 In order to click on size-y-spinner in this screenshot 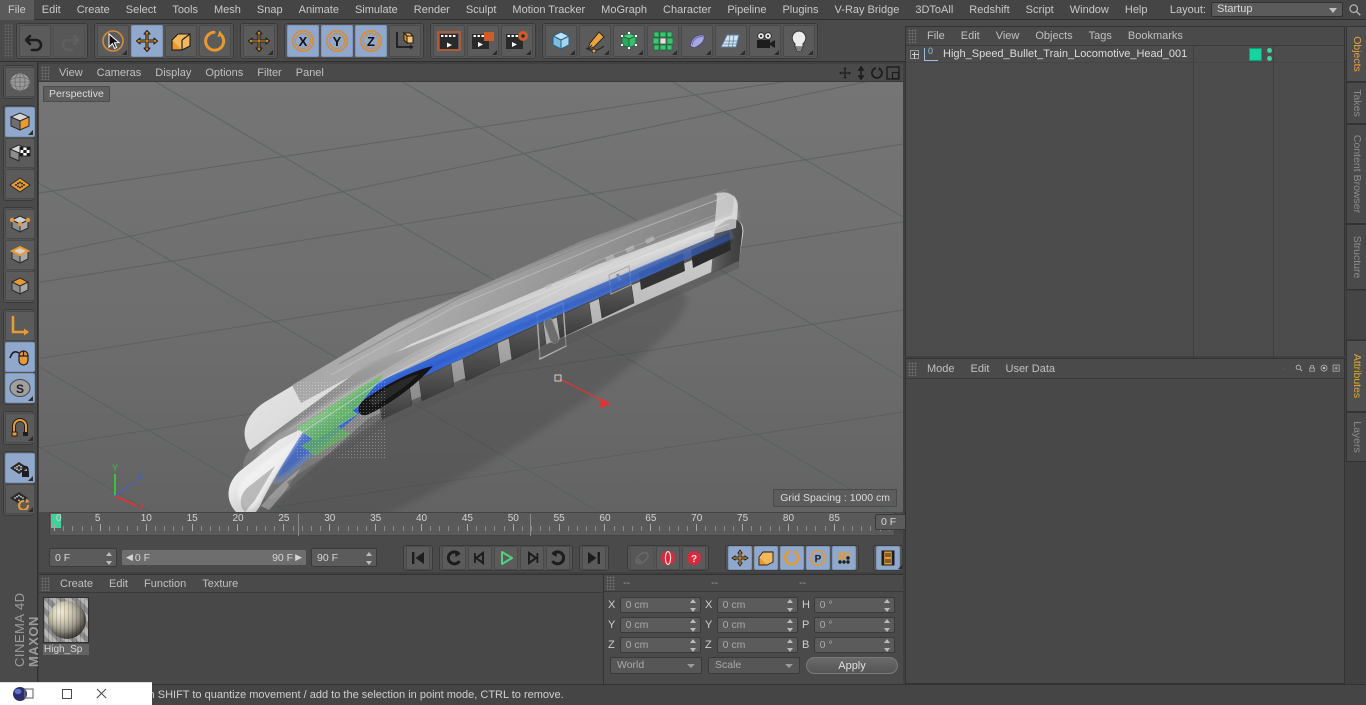, I will do `click(790, 625)`.